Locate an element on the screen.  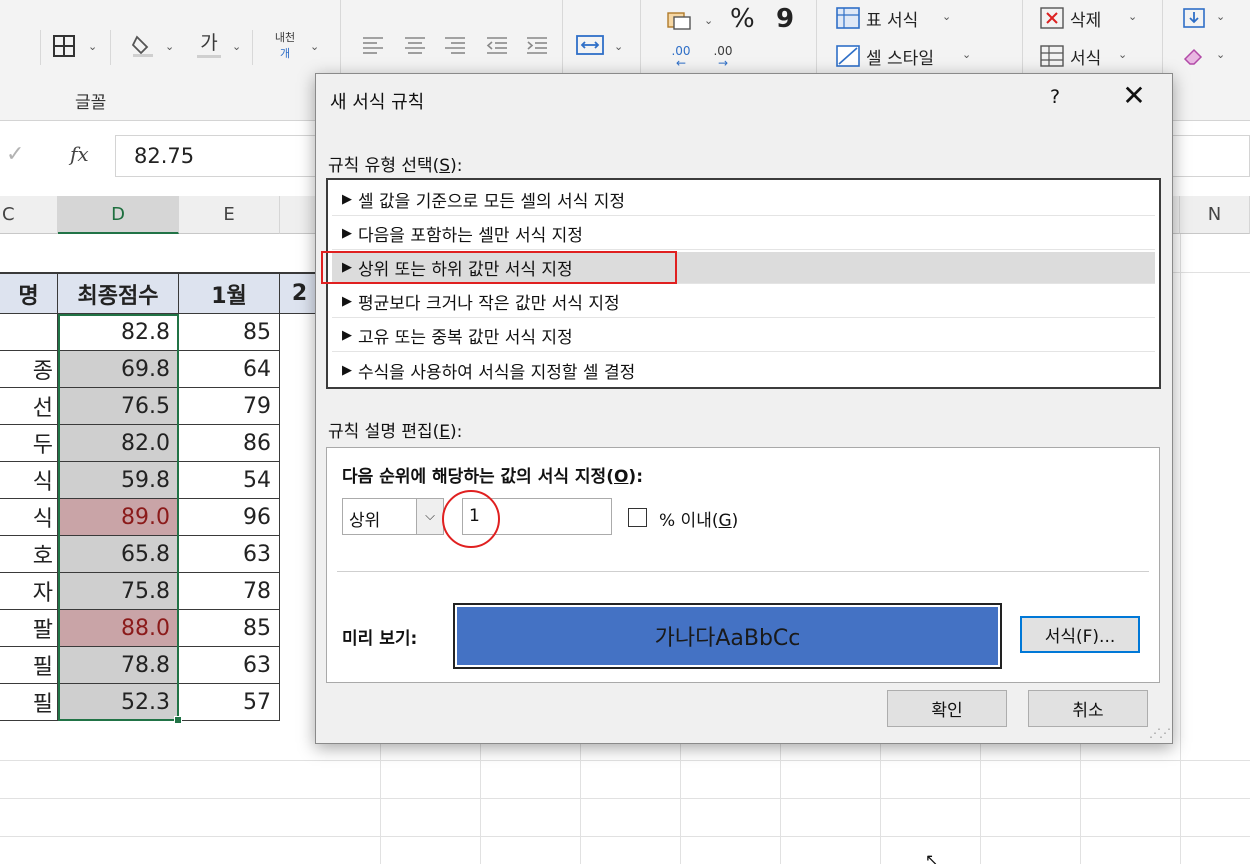
merge-dropdown-icon: ⌄ is located at coordinates (618, 46).